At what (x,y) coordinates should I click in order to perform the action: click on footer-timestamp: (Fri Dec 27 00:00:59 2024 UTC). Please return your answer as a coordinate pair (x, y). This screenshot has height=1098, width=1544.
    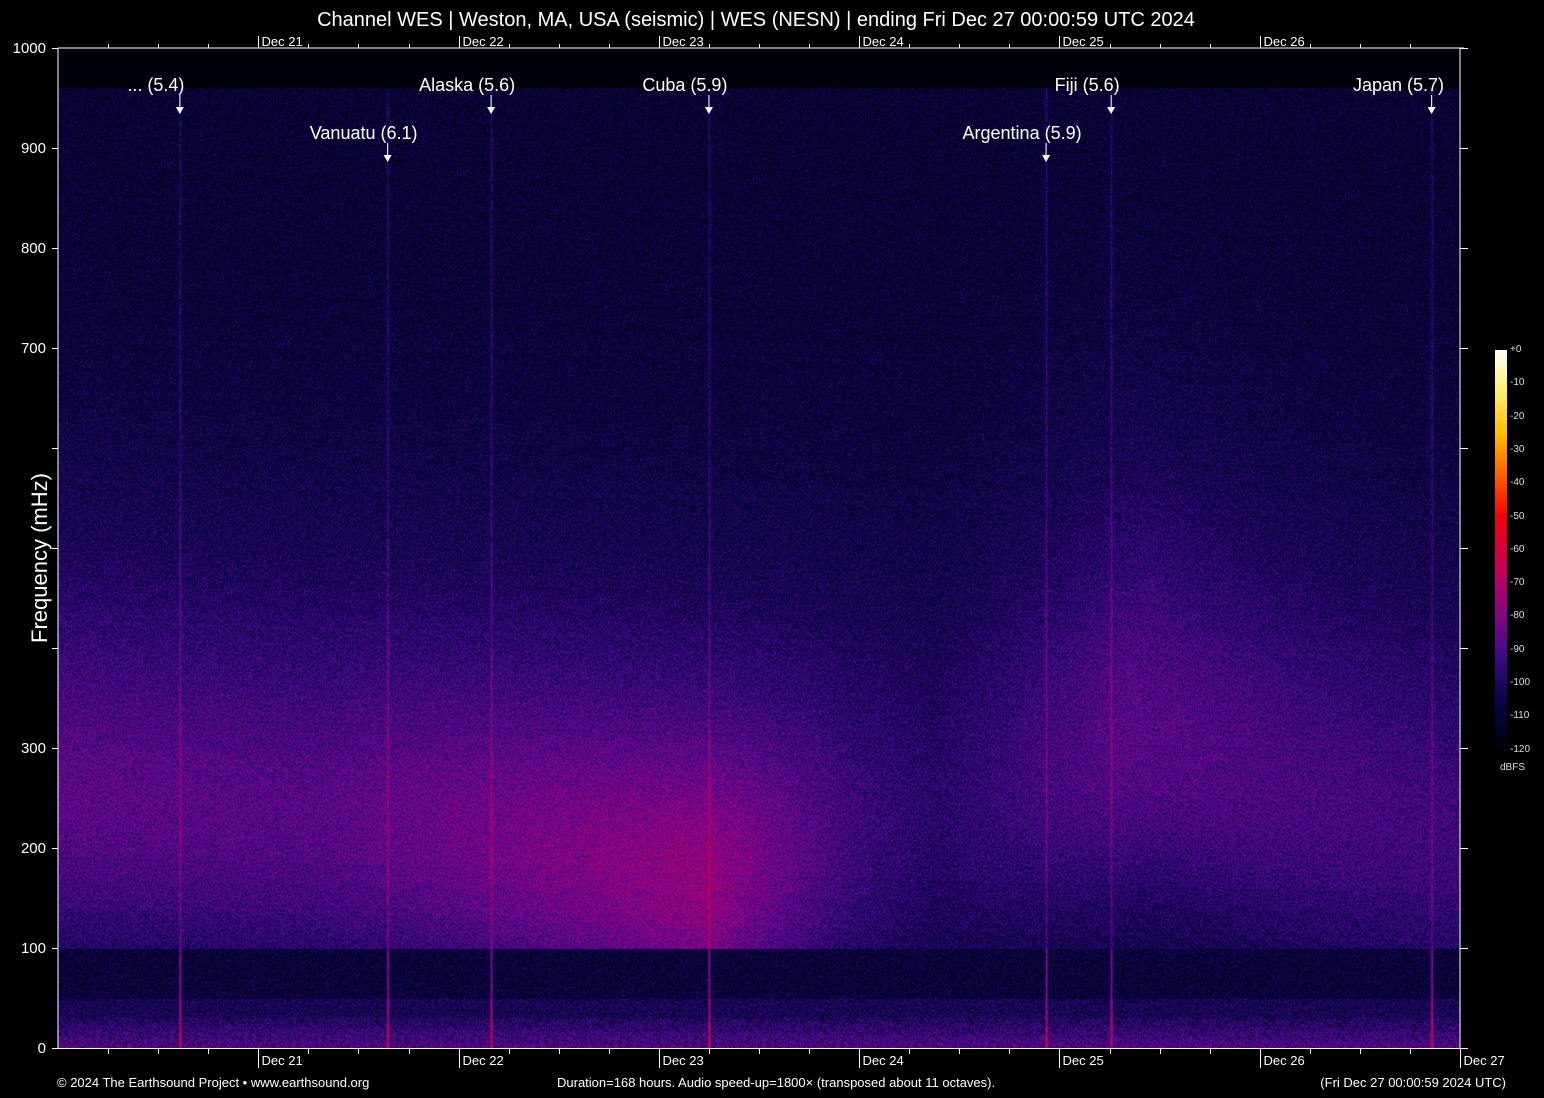
    Looking at the image, I should click on (1413, 1082).